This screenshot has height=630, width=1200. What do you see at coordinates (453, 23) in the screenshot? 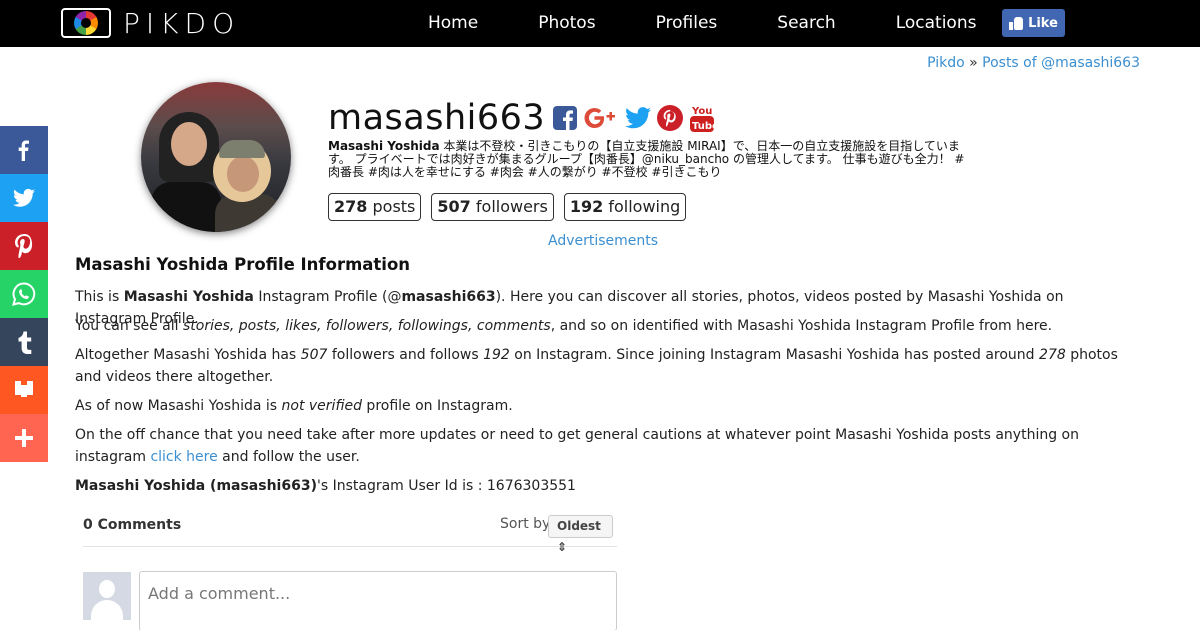
I see `nav-link-home: Home` at bounding box center [453, 23].